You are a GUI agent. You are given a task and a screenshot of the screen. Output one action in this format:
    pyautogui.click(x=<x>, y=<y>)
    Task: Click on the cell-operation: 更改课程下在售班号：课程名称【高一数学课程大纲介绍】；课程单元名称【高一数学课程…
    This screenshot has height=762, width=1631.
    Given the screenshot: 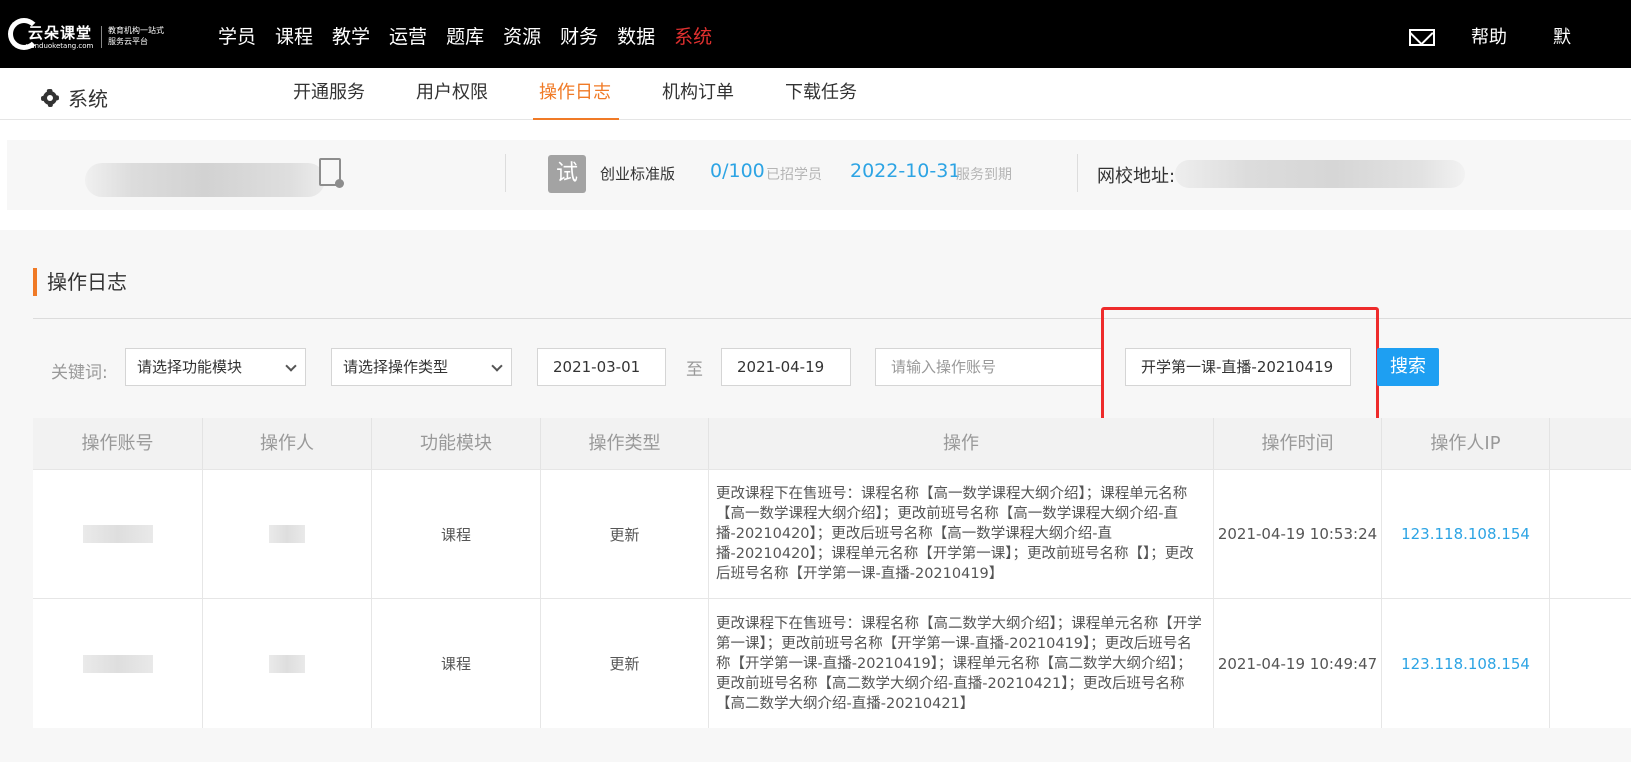 What is the action you would take?
    pyautogui.click(x=961, y=534)
    